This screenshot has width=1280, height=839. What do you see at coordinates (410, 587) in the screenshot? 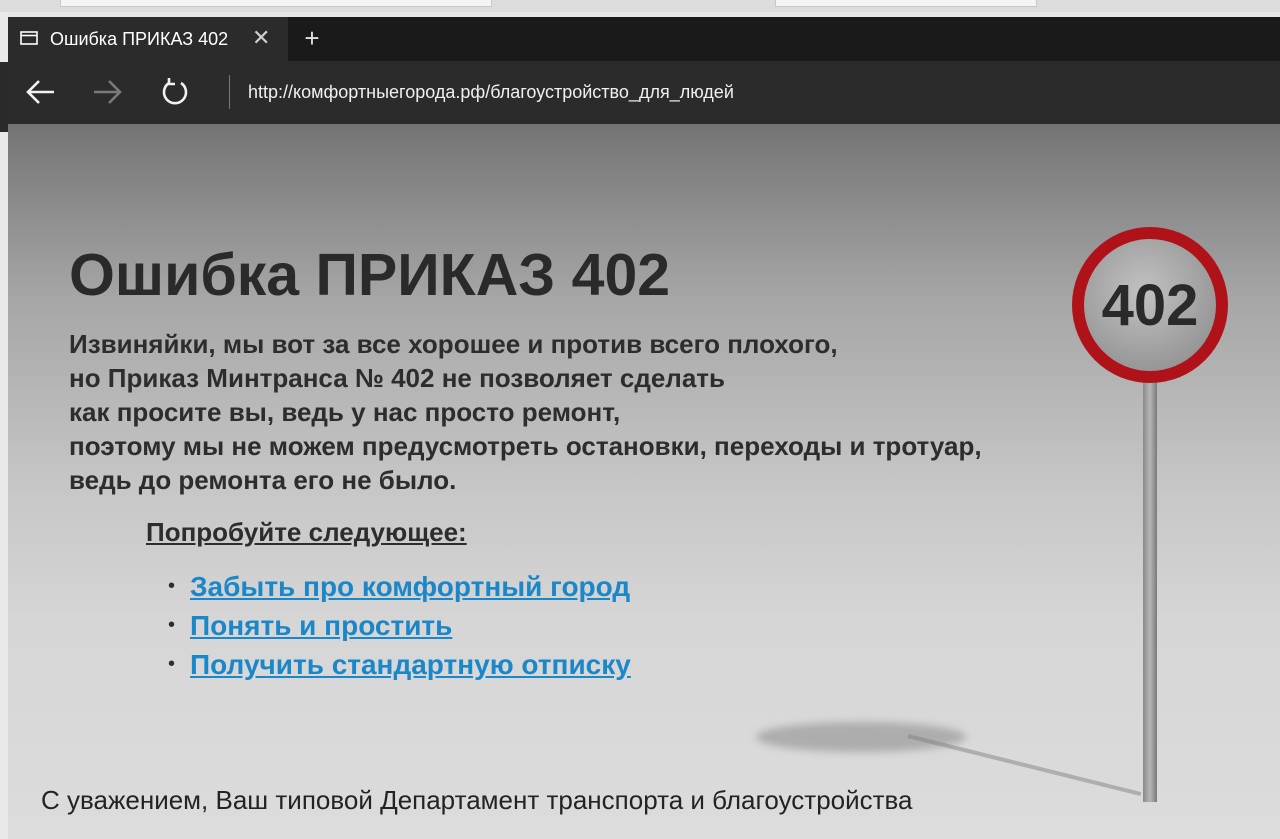
I see `link-forget-comfortable-city: Забыть про комфортный город` at bounding box center [410, 587].